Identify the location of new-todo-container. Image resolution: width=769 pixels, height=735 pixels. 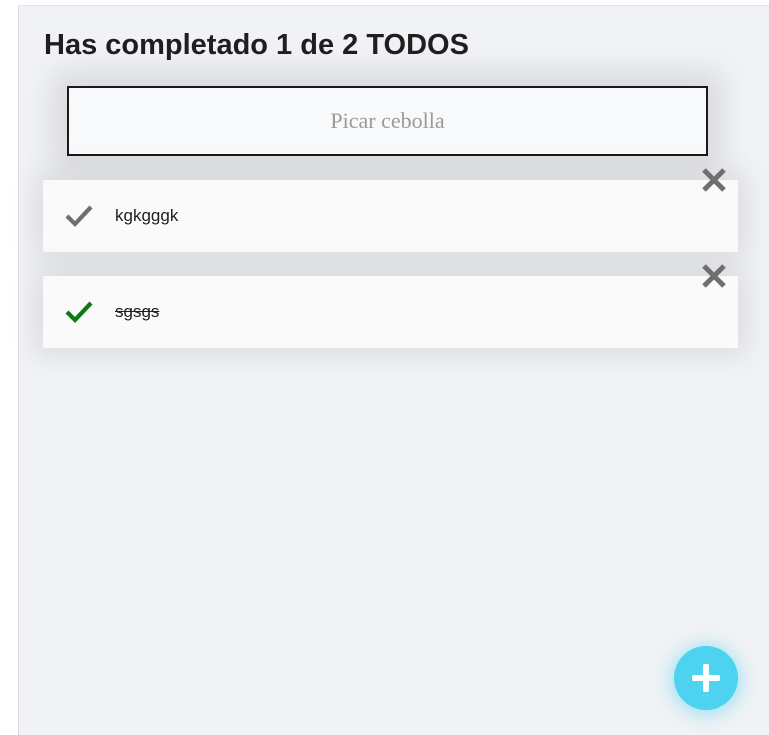
(387, 121).